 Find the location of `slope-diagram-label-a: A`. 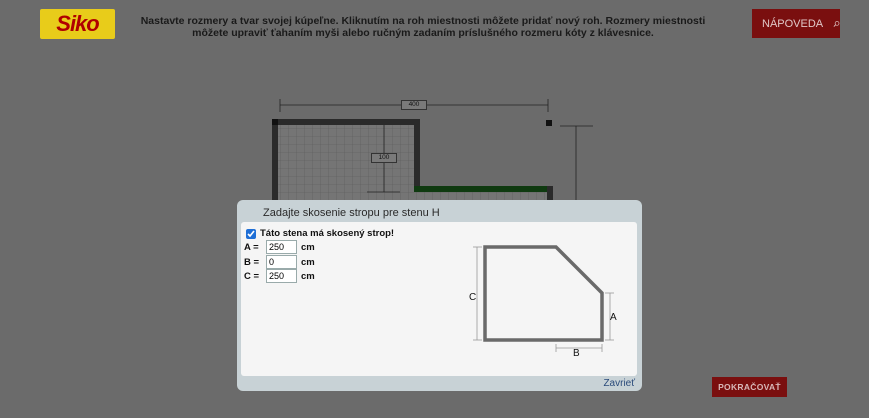

slope-diagram-label-a: A is located at coordinates (613, 317).